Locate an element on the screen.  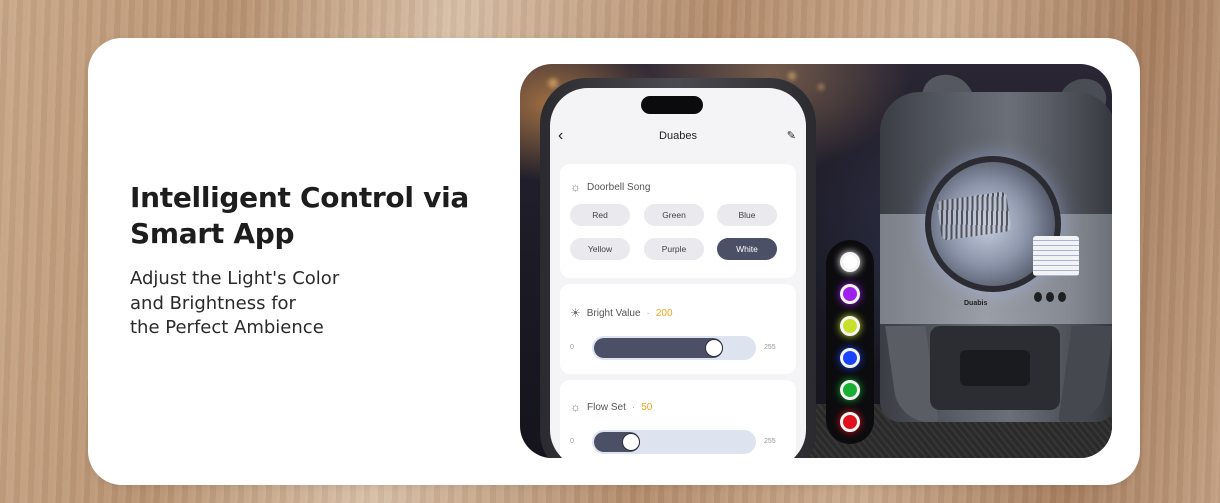
color-chip-purple: Purple is located at coordinates (674, 249).